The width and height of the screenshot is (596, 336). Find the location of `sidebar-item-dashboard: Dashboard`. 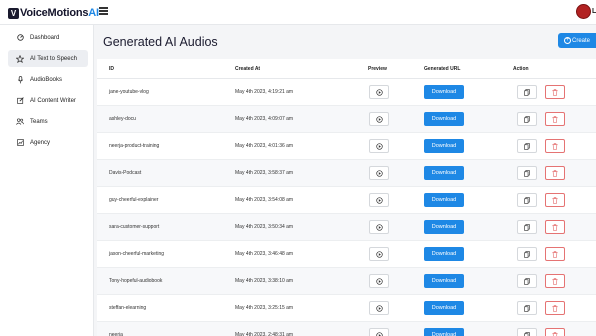

sidebar-item-dashboard: Dashboard is located at coordinates (48, 37).